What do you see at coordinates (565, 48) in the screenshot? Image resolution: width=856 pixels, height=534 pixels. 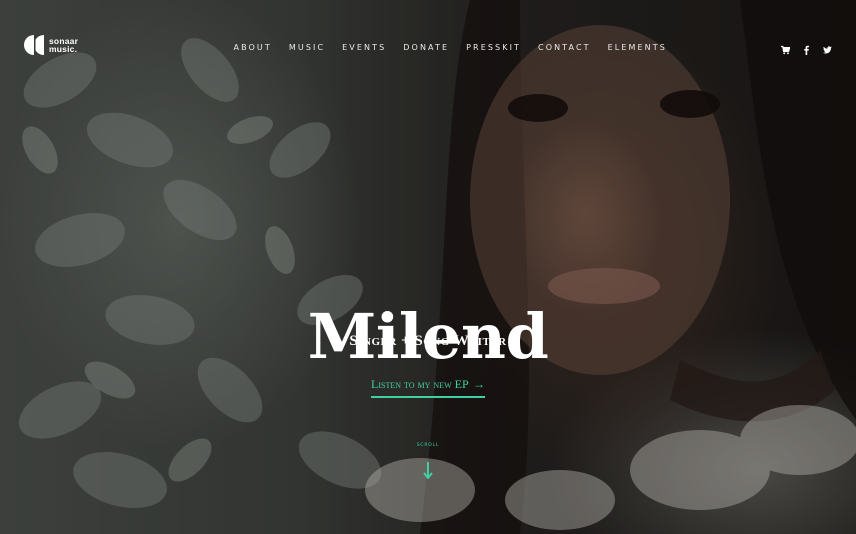 I see `nav-item-contact: CONTACT` at bounding box center [565, 48].